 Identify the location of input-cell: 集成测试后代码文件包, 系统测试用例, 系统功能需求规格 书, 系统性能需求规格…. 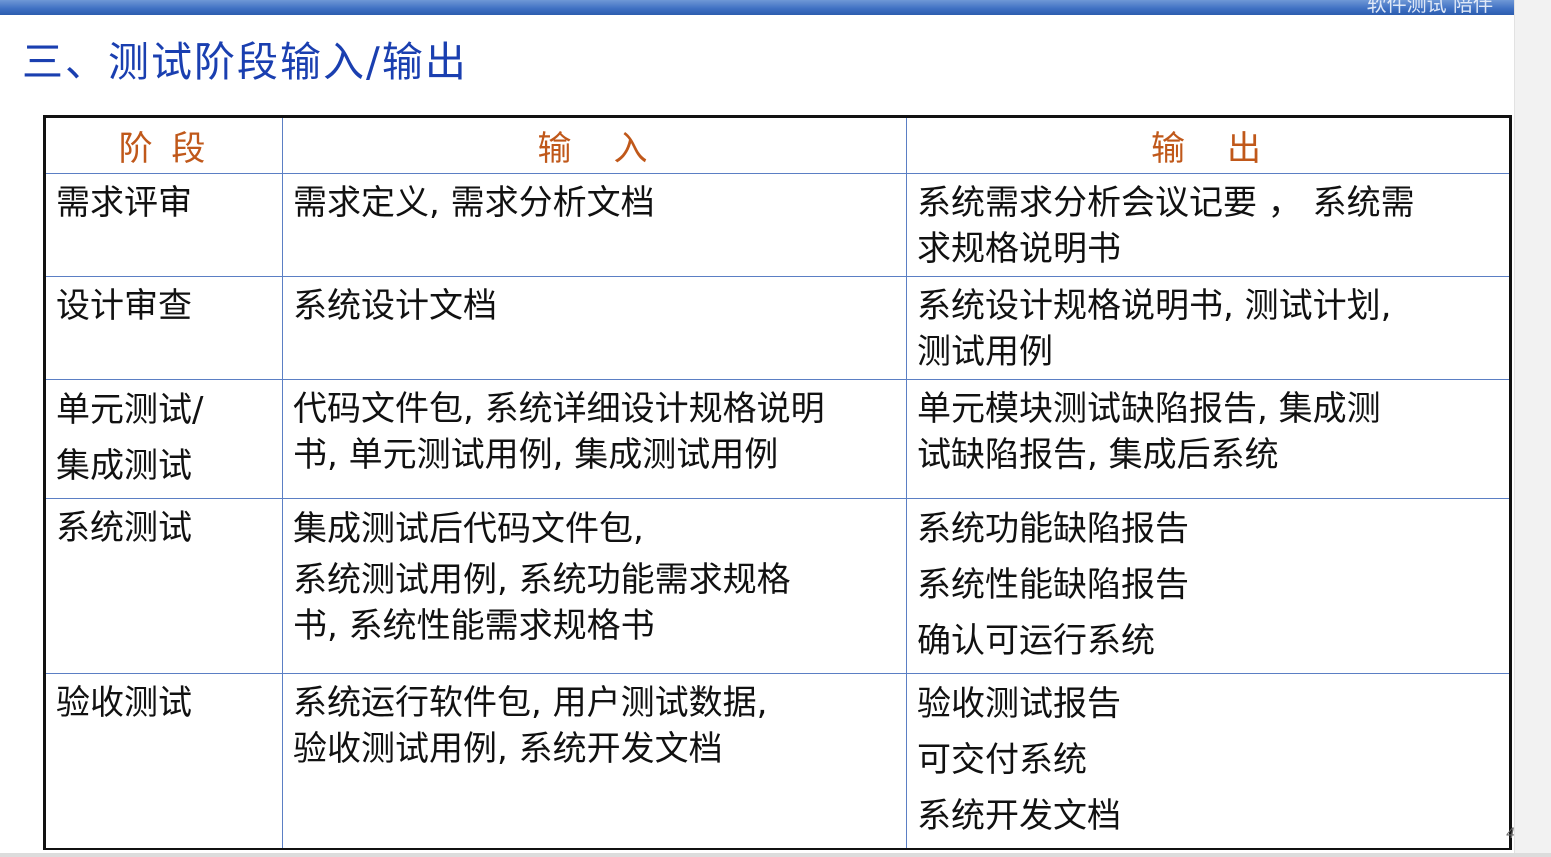
(594, 586).